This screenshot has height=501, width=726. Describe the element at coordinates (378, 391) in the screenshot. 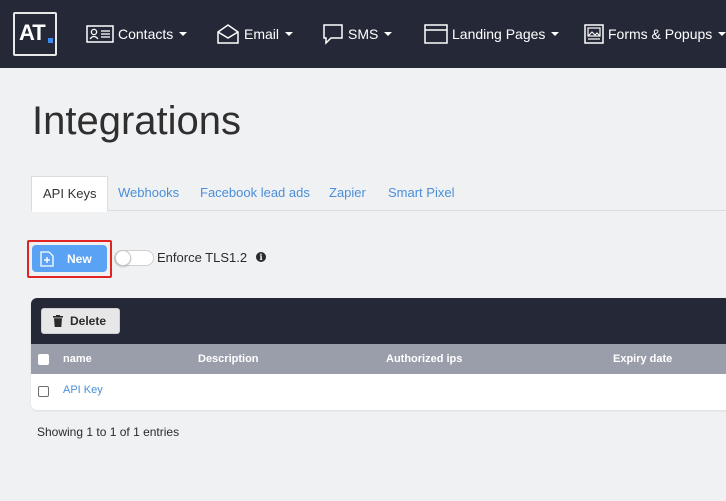

I see `table-row: API Key` at that location.